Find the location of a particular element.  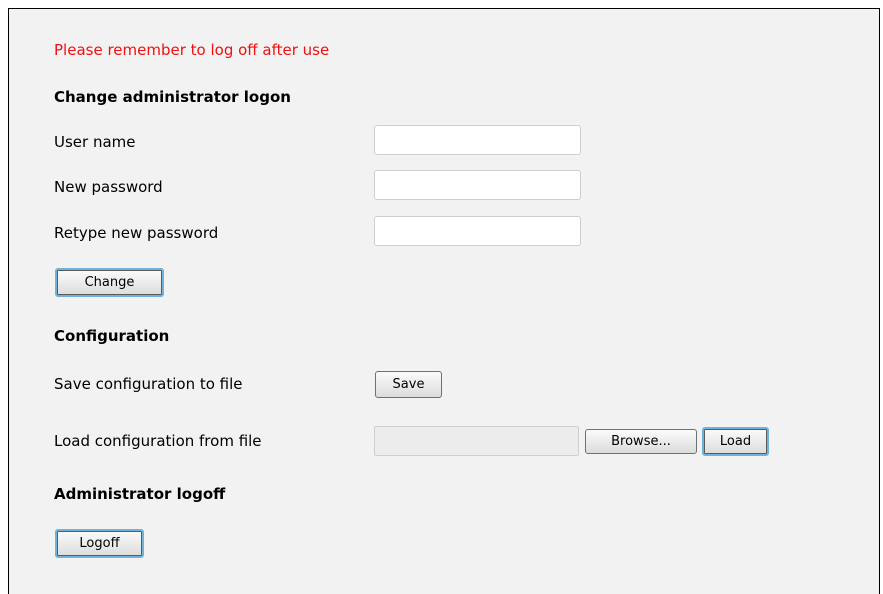

username-input is located at coordinates (477, 140).